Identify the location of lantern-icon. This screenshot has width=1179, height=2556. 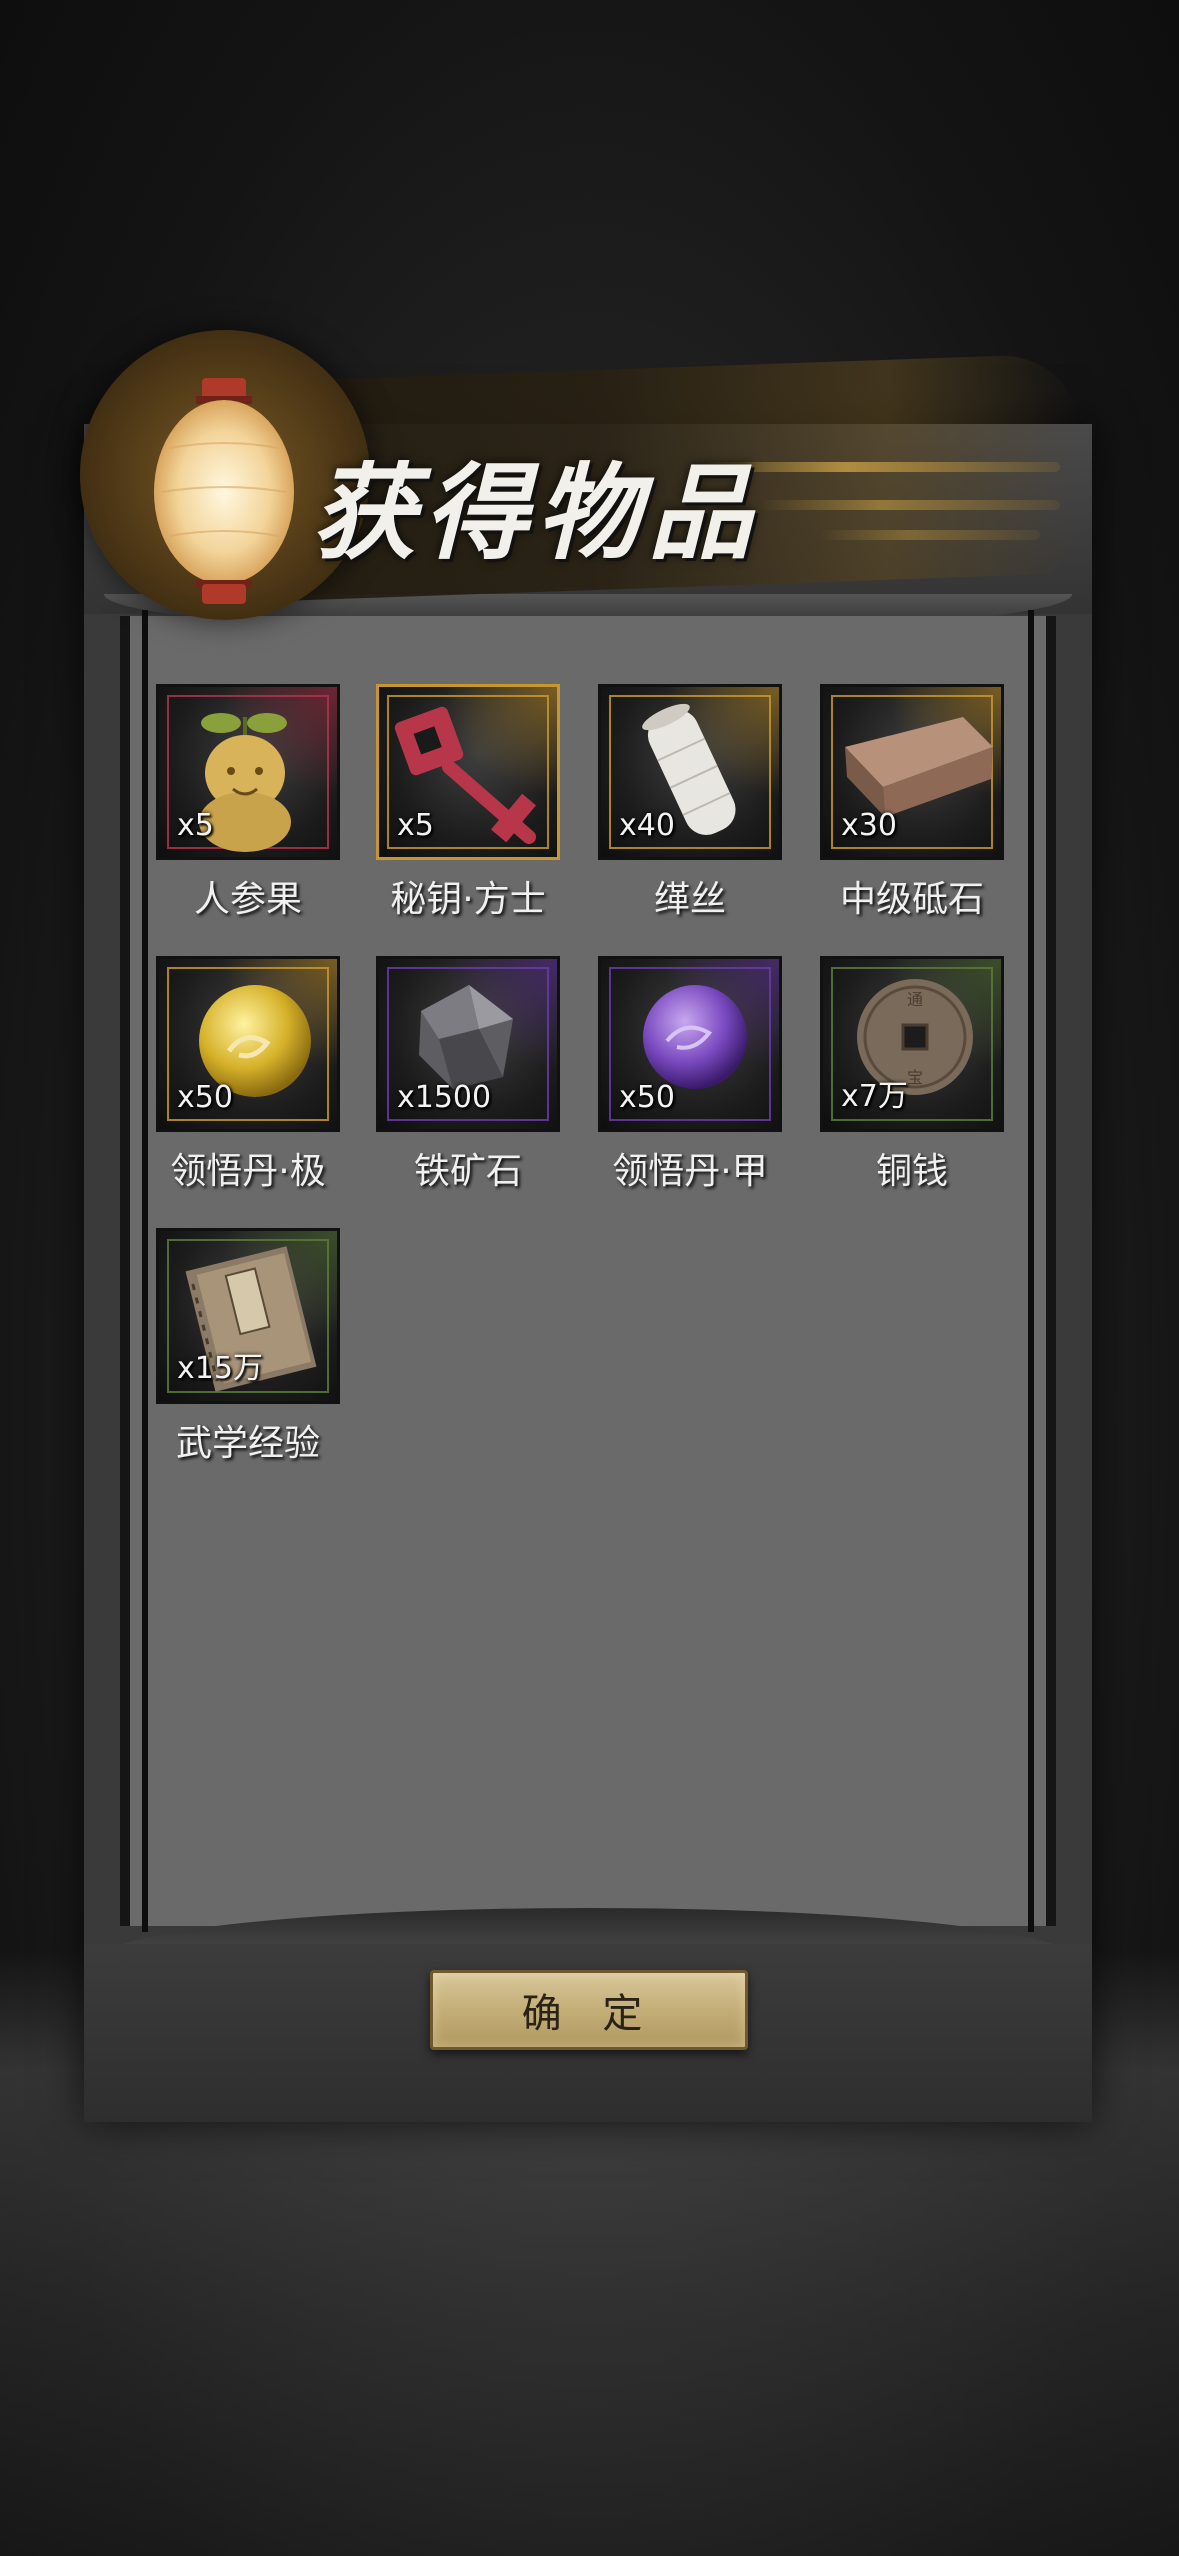
(224, 491).